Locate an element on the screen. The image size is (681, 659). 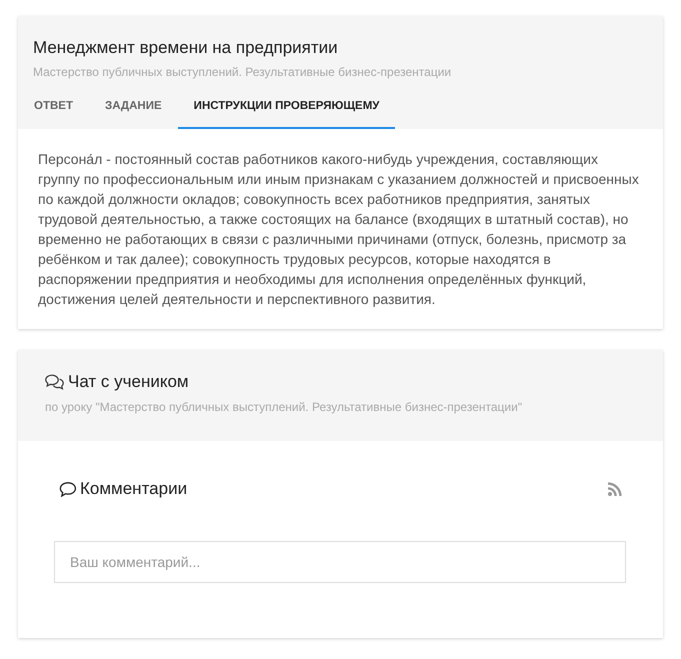
task-title: Менеджмент времени на предприятии is located at coordinates (185, 48).